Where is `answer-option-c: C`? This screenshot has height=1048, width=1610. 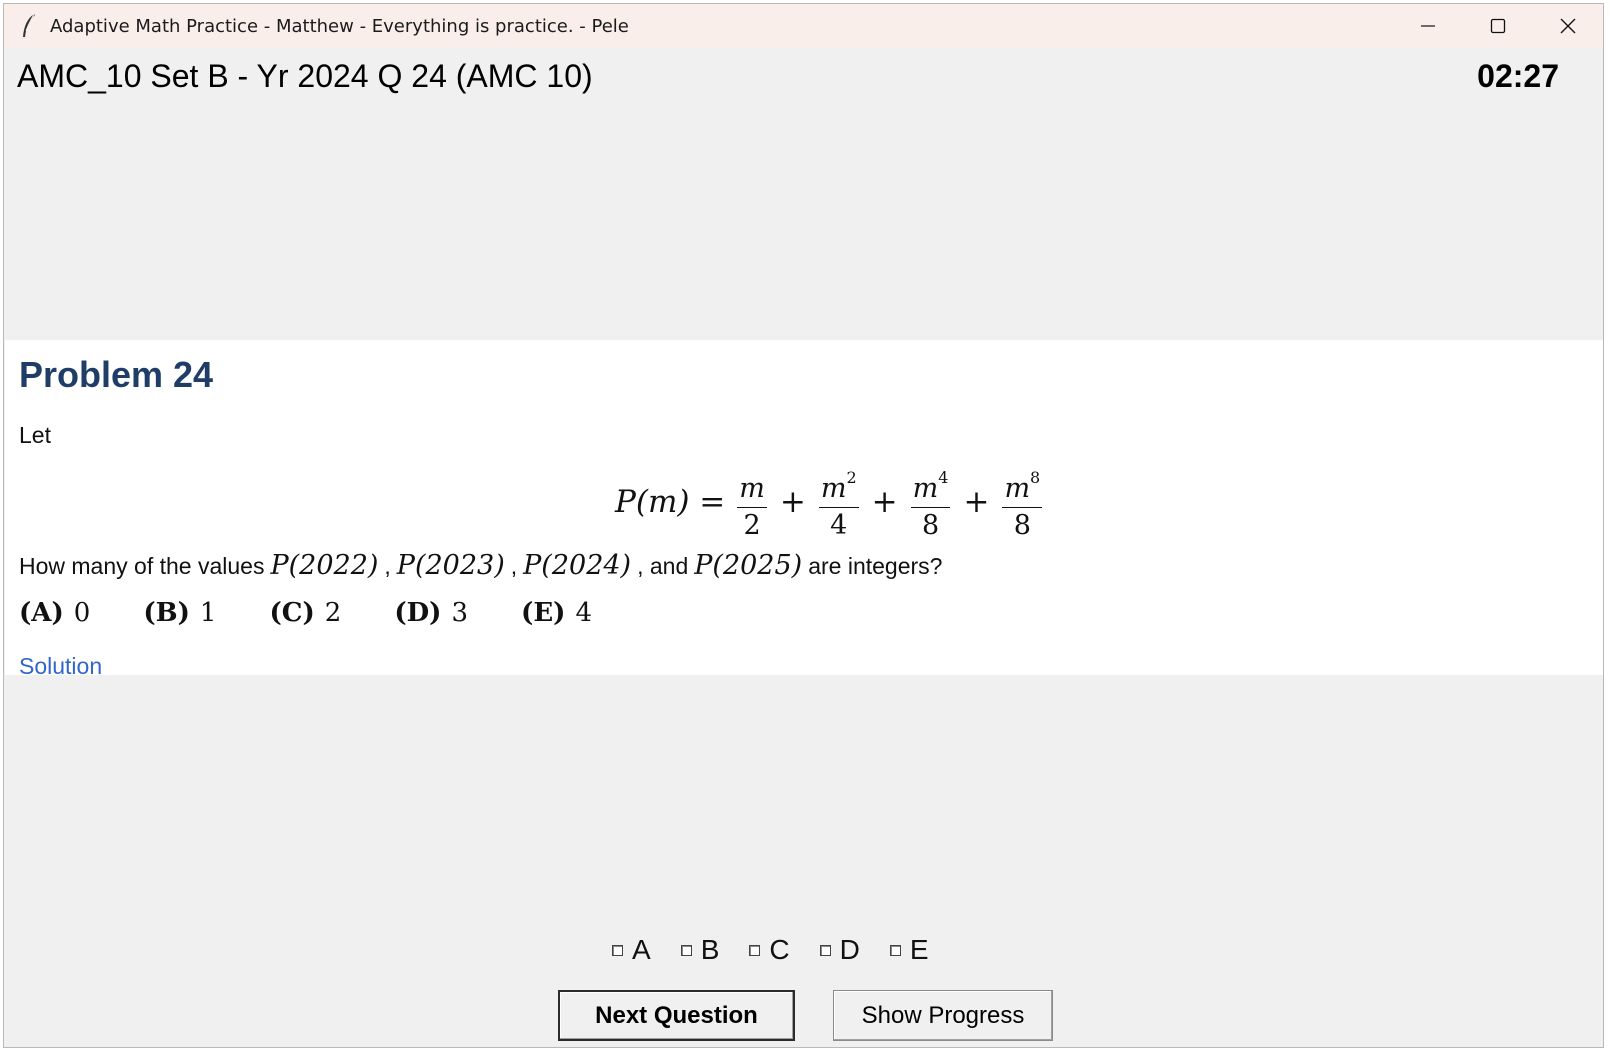 answer-option-c: C is located at coordinates (769, 950).